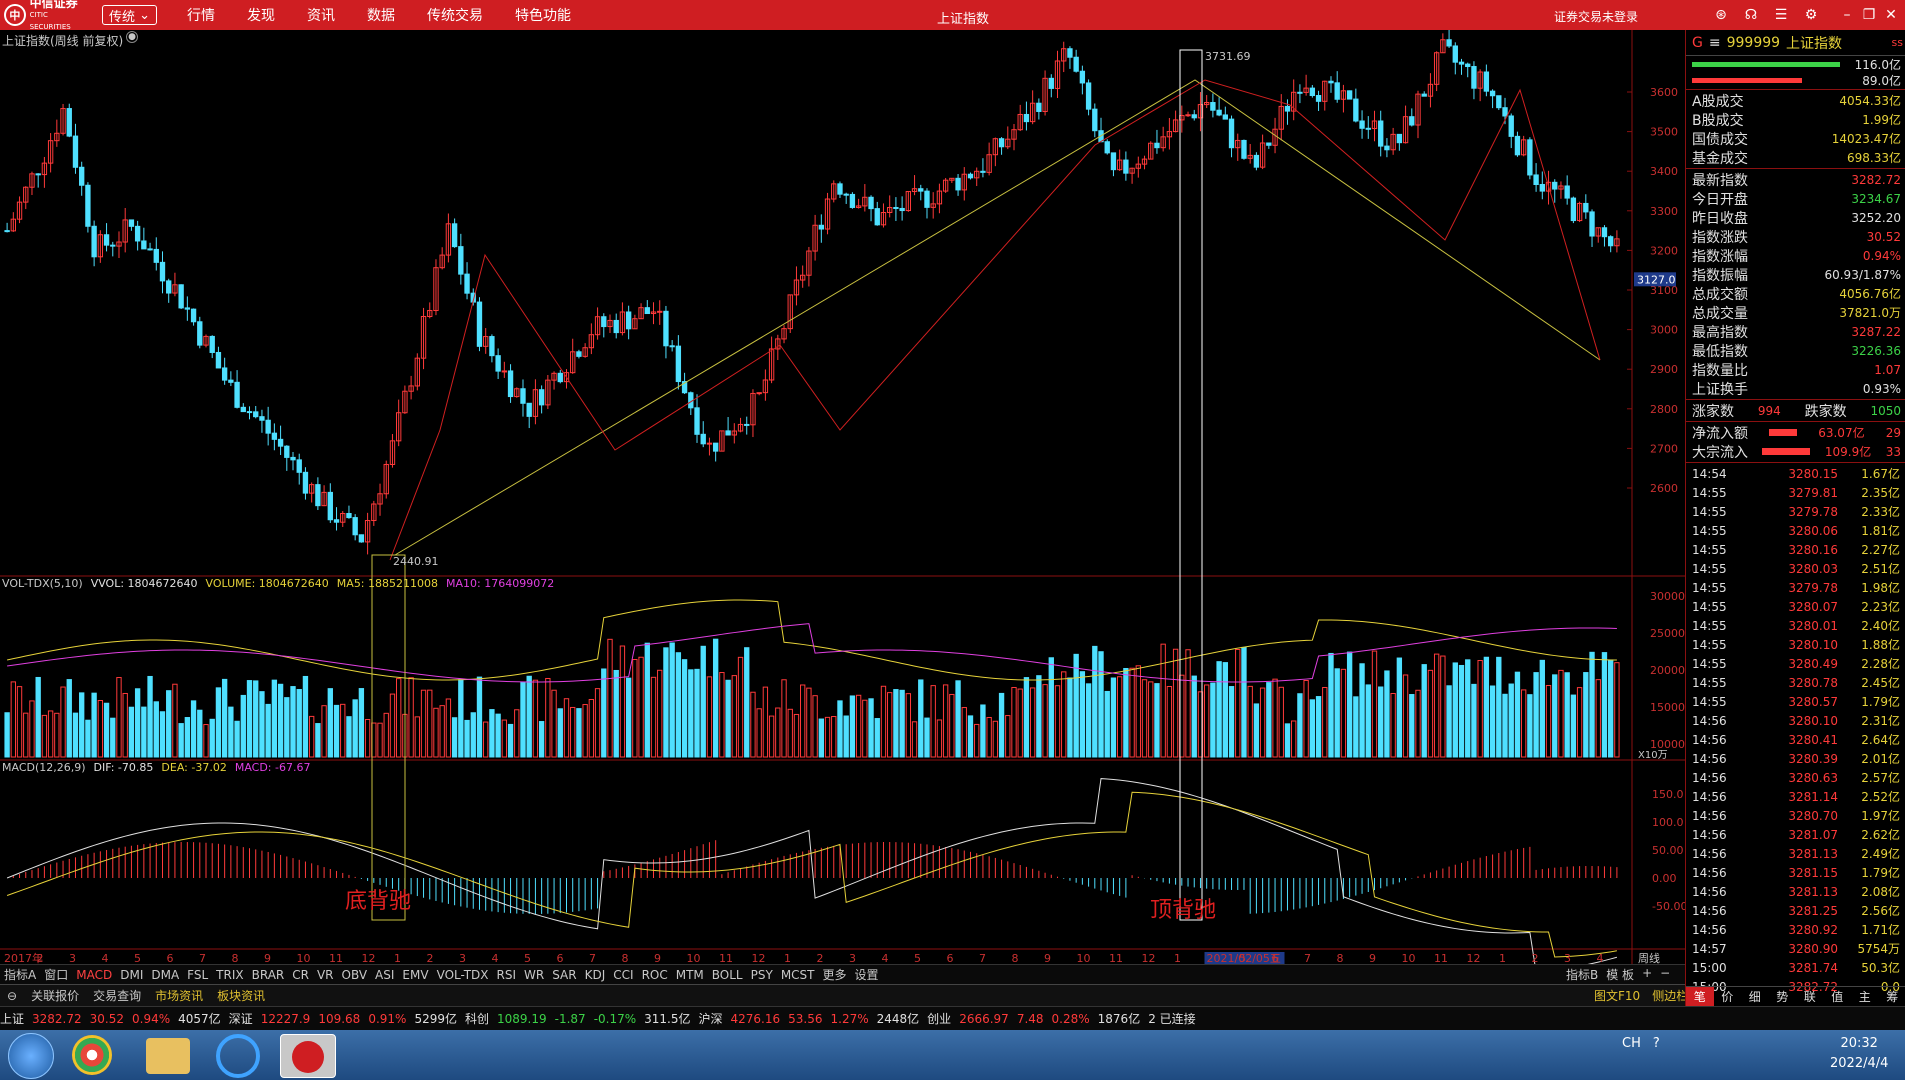  What do you see at coordinates (507, 975) in the screenshot?
I see `indicator-14: RSI` at bounding box center [507, 975].